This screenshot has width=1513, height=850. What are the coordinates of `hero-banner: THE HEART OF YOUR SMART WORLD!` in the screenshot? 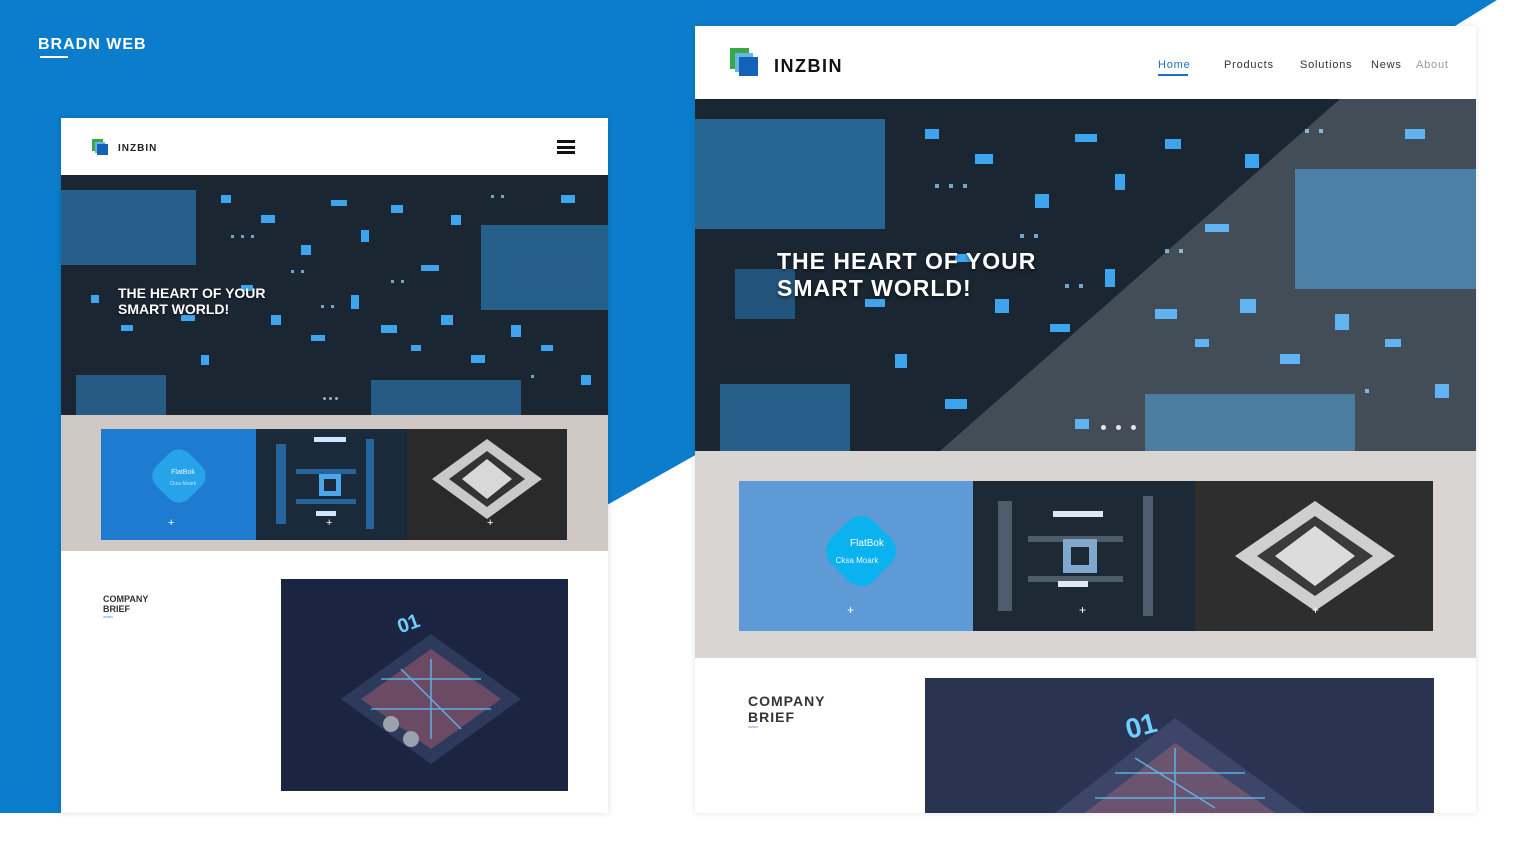 It's located at (334, 295).